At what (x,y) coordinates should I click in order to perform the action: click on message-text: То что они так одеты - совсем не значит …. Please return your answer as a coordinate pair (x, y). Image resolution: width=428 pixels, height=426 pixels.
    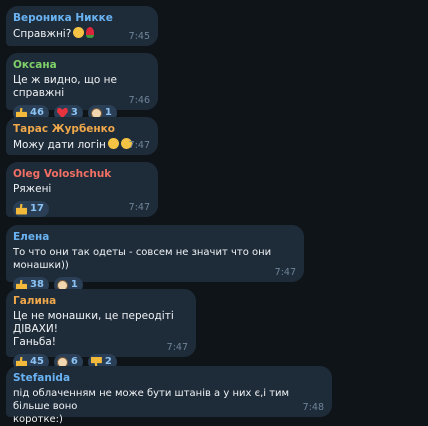
    Looking at the image, I should click on (142, 259).